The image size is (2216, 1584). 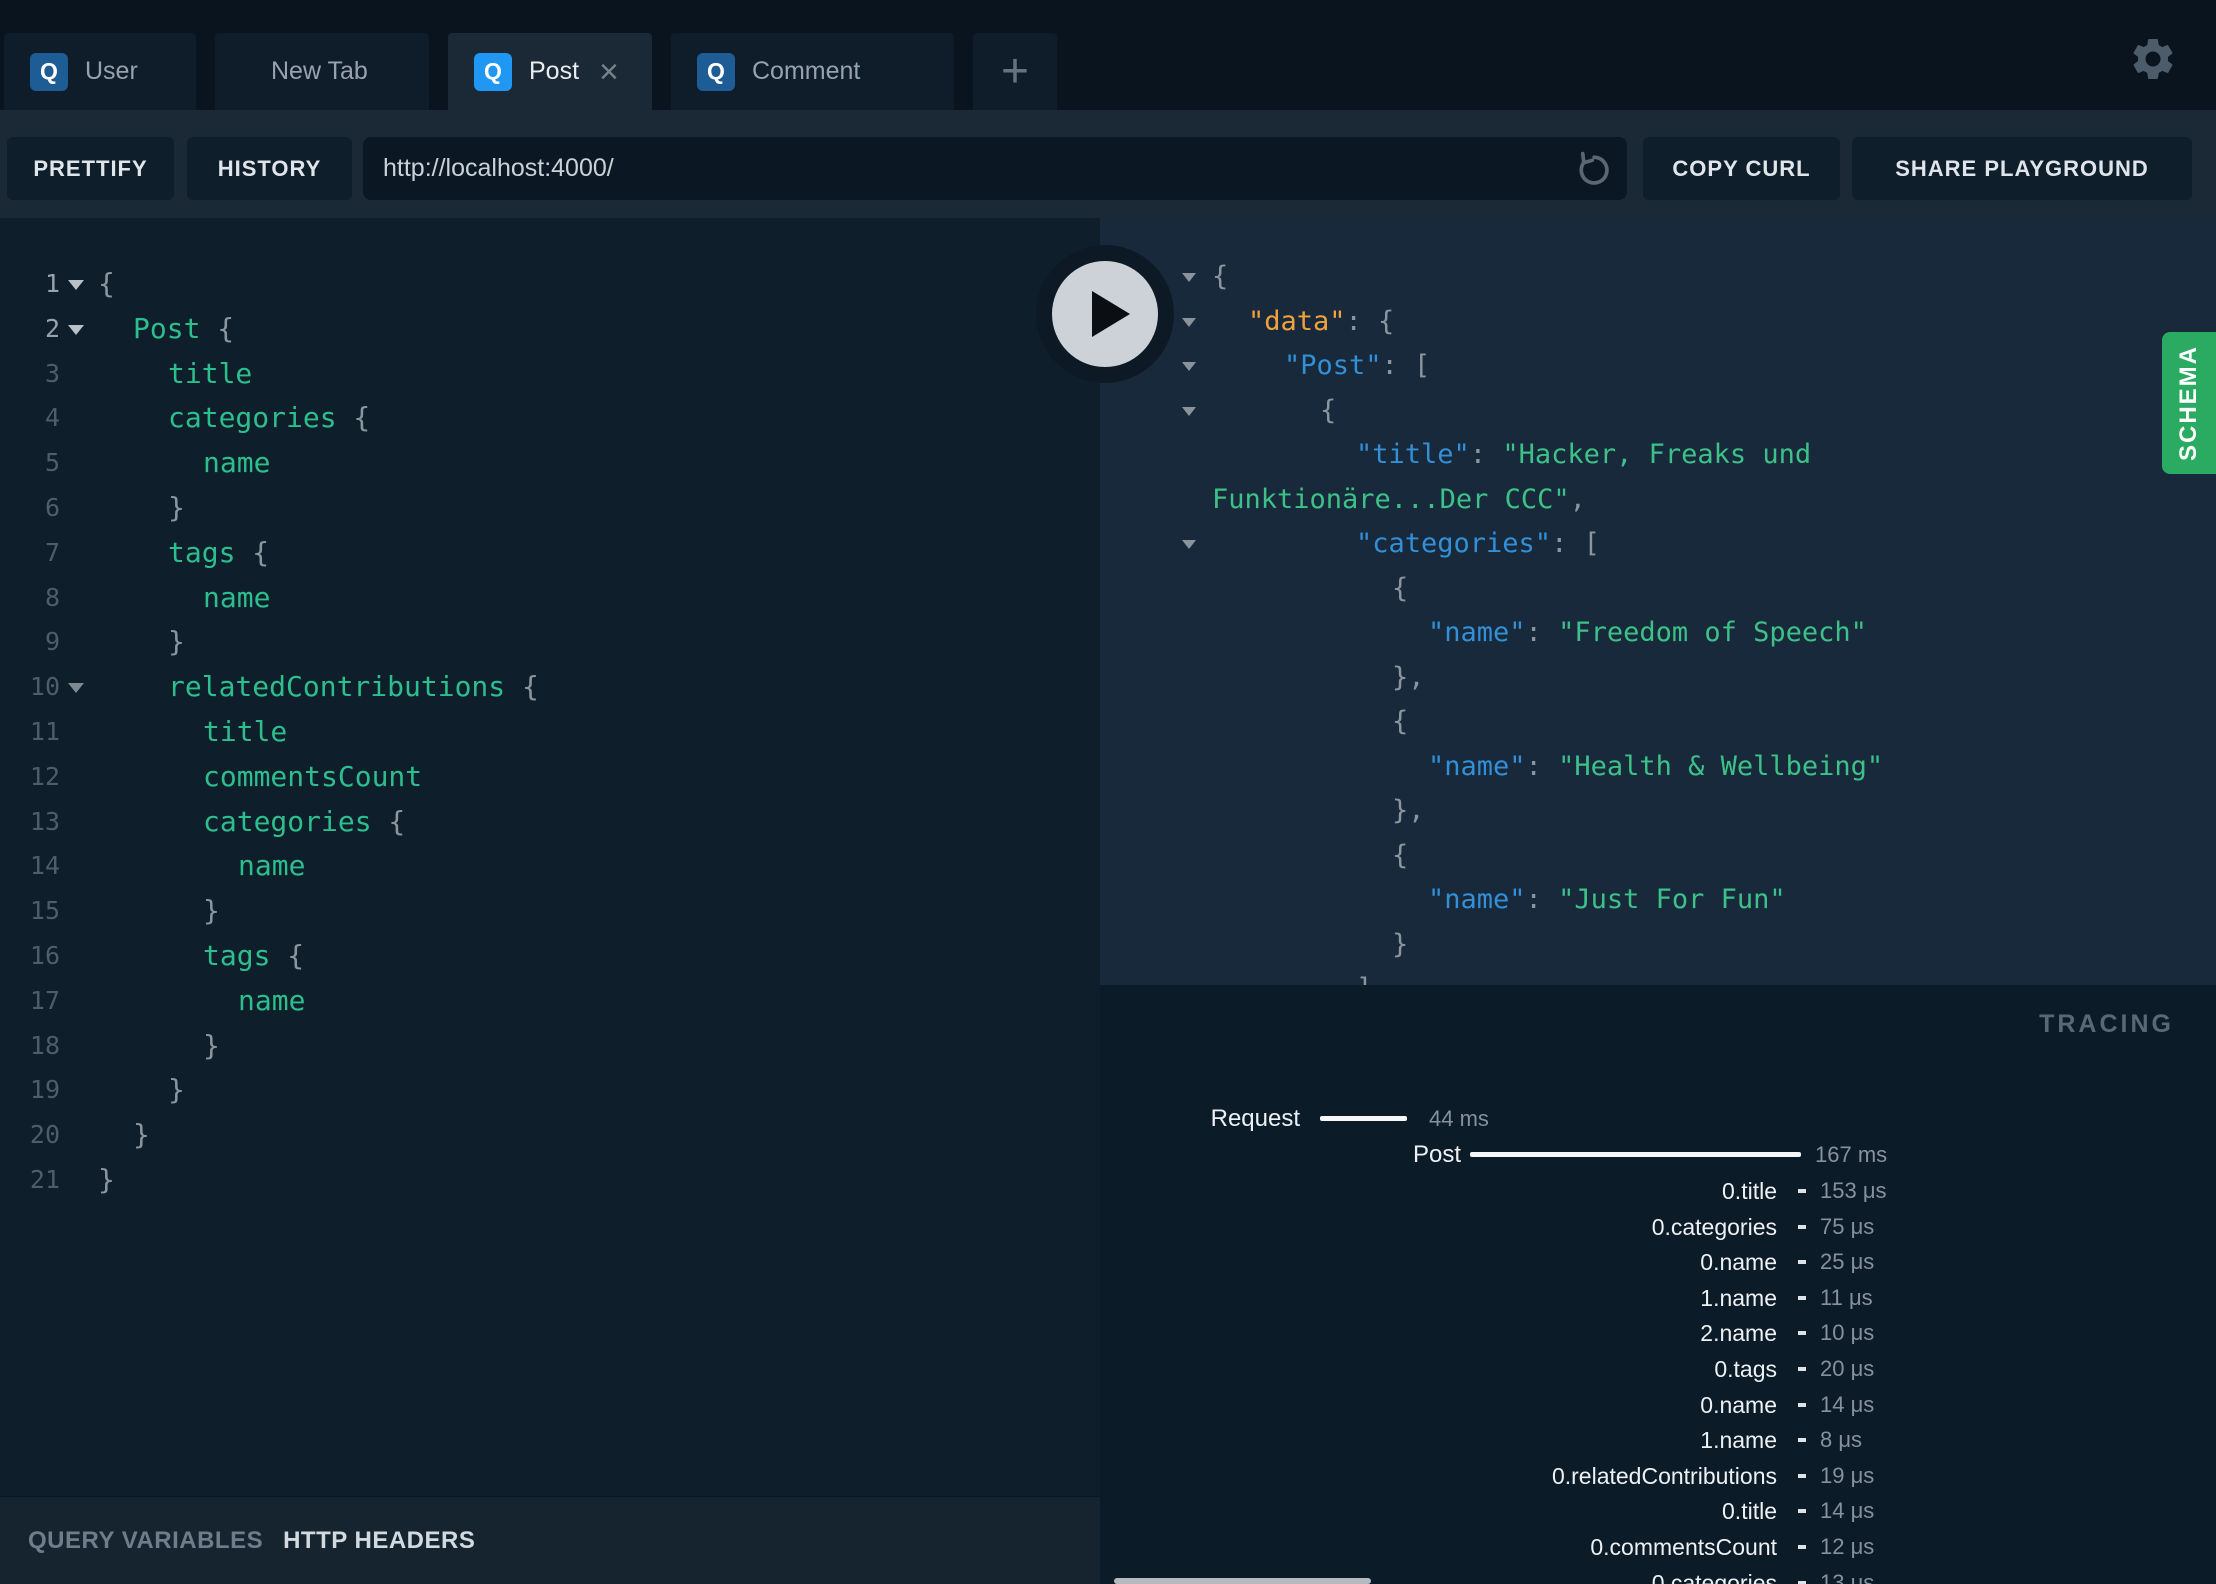 What do you see at coordinates (1242, 1581) in the screenshot?
I see `tracing-scrollbar` at bounding box center [1242, 1581].